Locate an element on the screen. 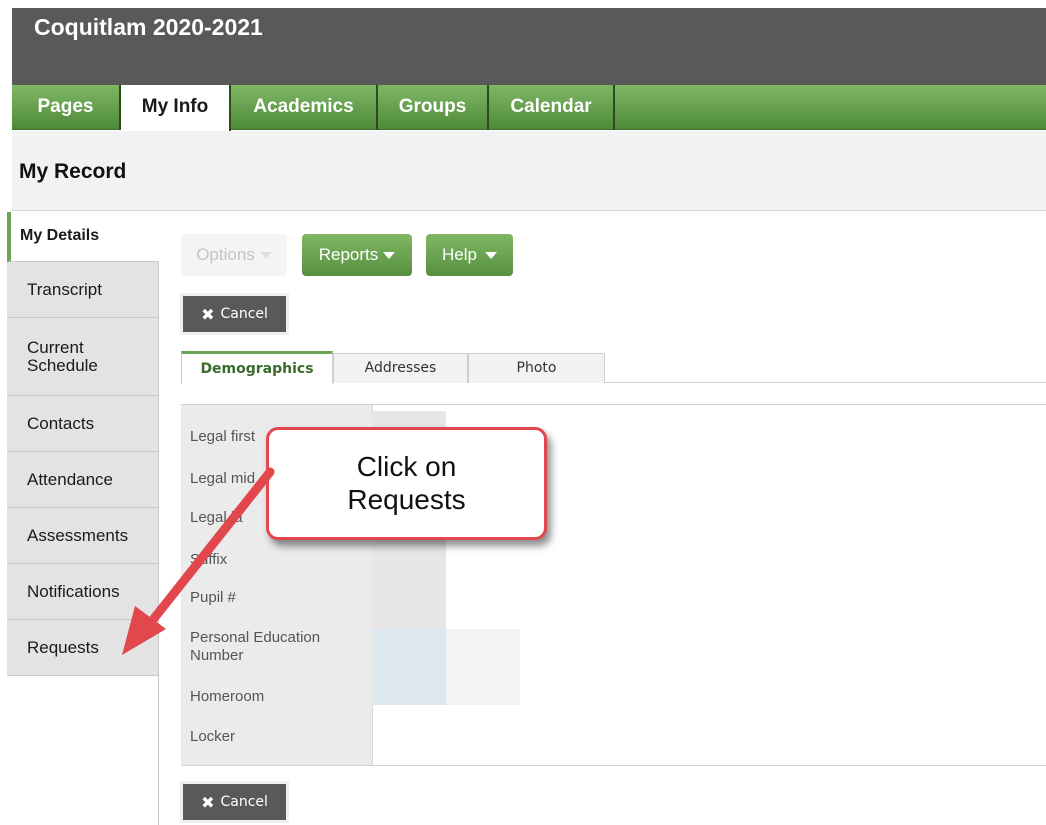 The image size is (1046, 825). cancel-button: ✖ Cancel is located at coordinates (234, 314).